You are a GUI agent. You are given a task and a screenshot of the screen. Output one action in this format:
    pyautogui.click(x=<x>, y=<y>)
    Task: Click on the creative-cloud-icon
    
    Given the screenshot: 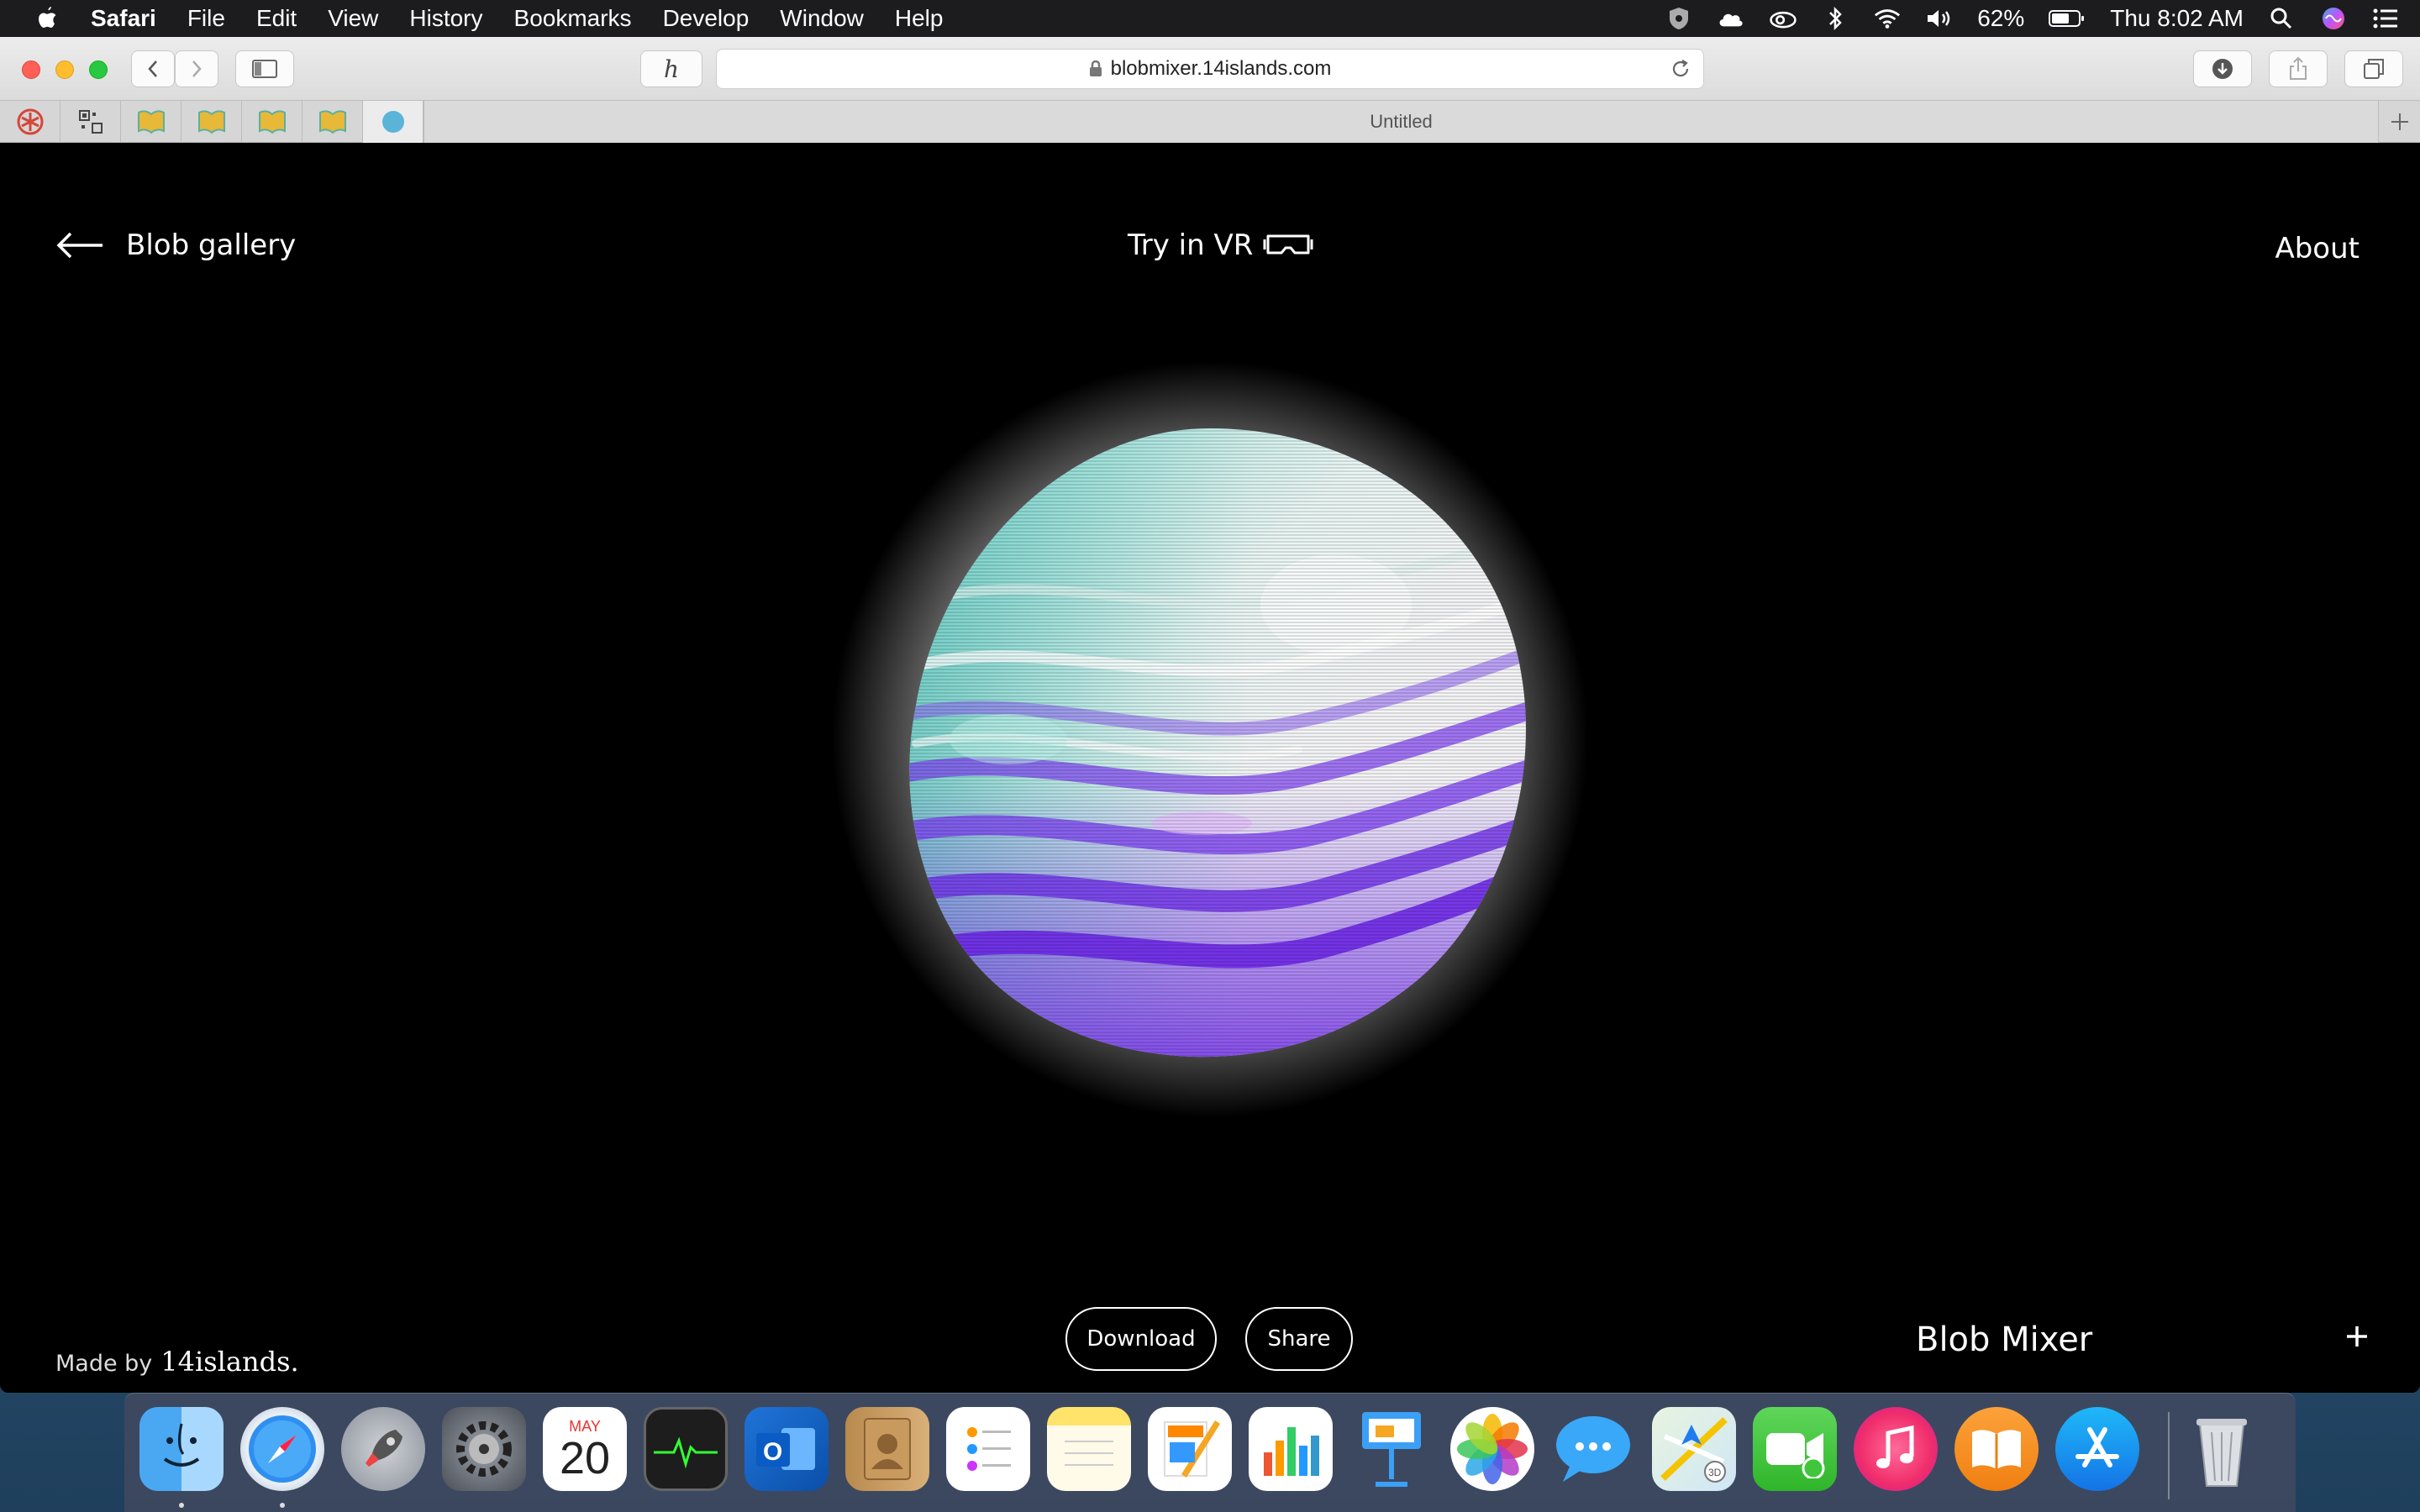 What is the action you would take?
    pyautogui.click(x=1783, y=18)
    